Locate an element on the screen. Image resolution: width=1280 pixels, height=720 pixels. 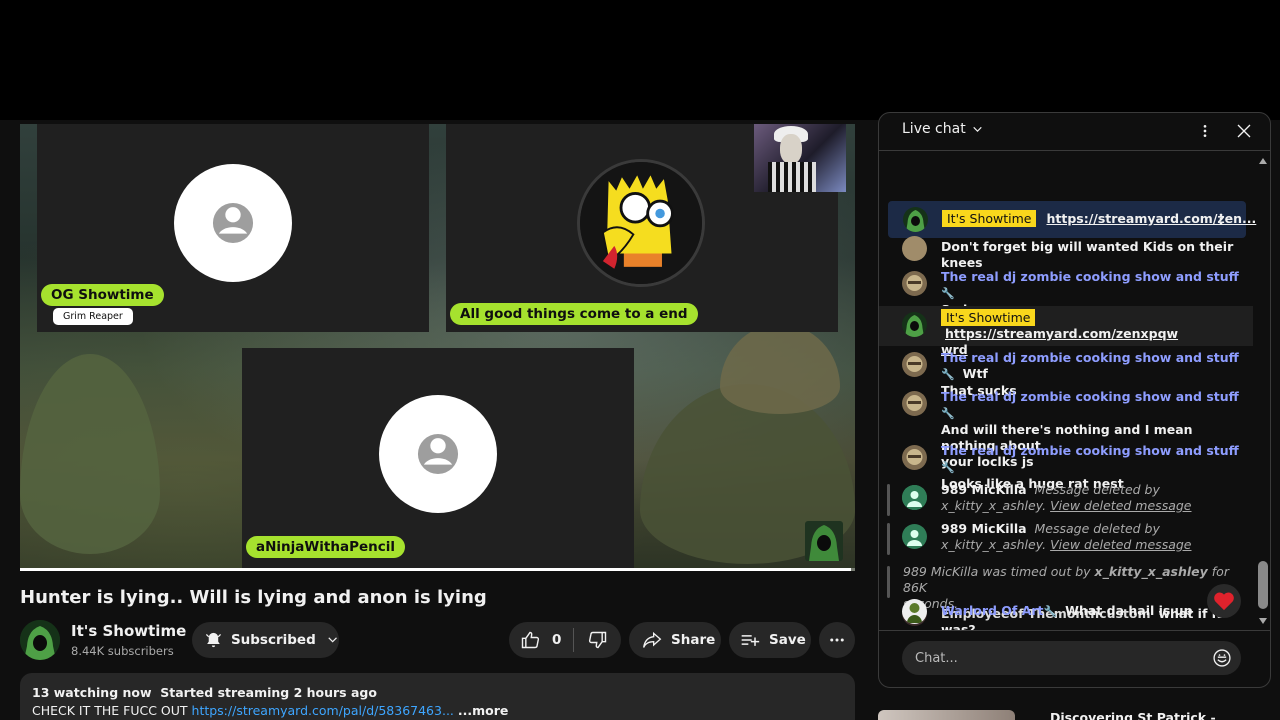
close-icon is located at coordinates (1244, 131).